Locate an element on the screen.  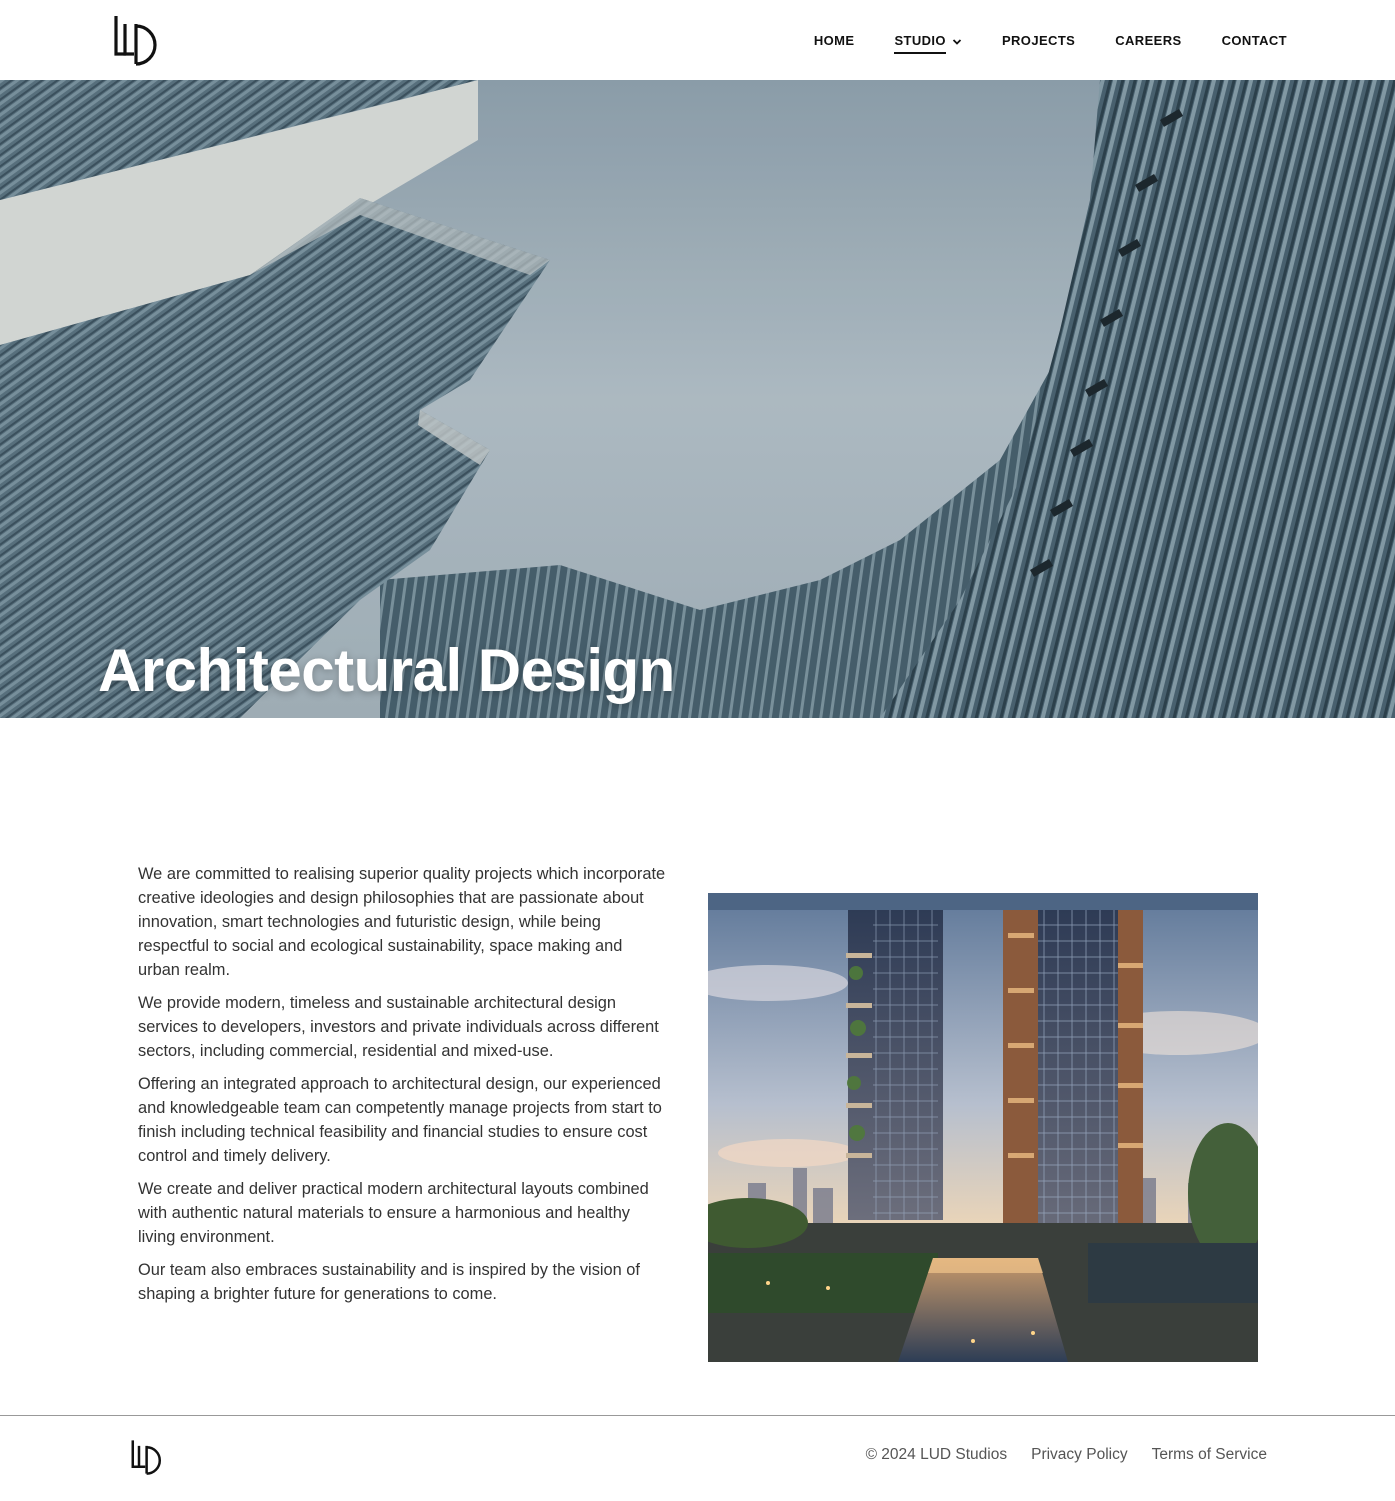
main-nav: HOME STUDIO PROJECTS CAREERS CONTACT is located at coordinates (1050, 40).